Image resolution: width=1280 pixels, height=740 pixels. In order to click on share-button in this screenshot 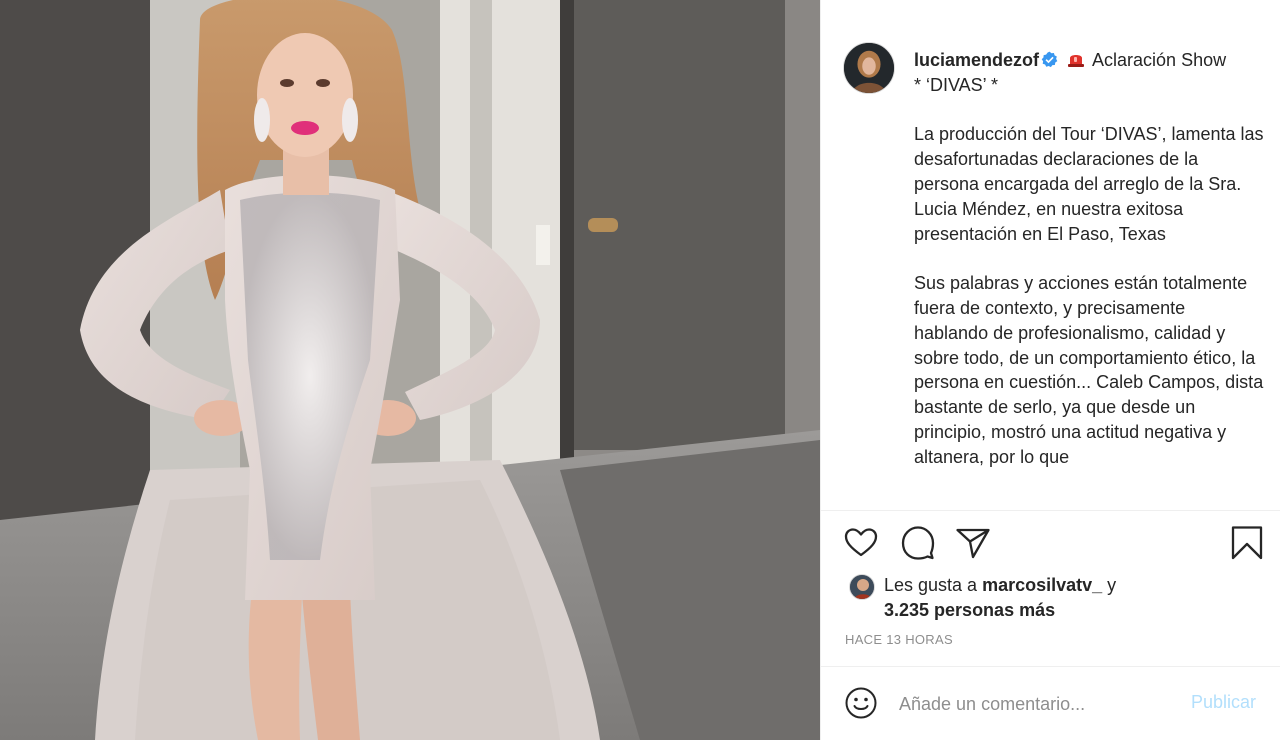, I will do `click(973, 543)`.